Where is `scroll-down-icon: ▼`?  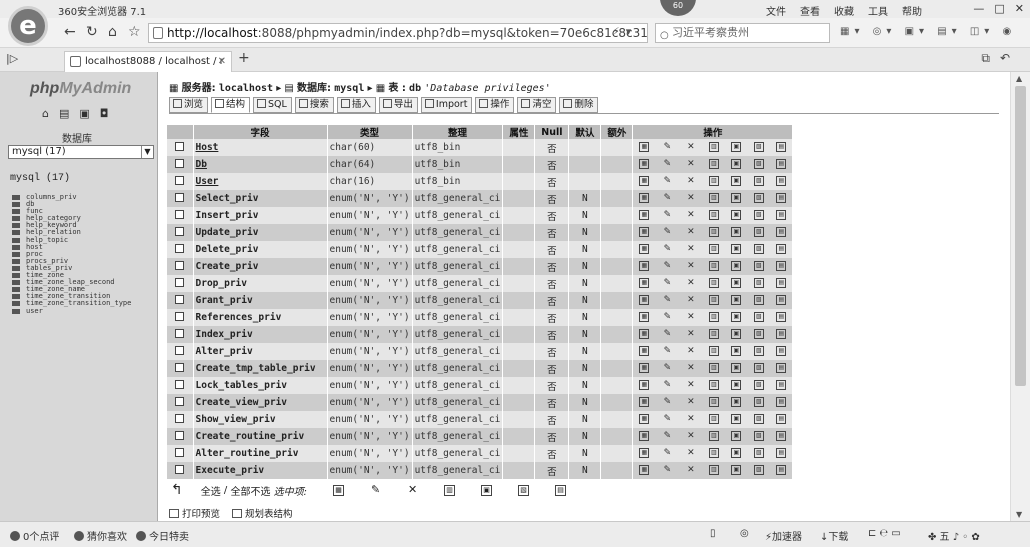
scroll-down-icon: ▼ is located at coordinates (1019, 514).